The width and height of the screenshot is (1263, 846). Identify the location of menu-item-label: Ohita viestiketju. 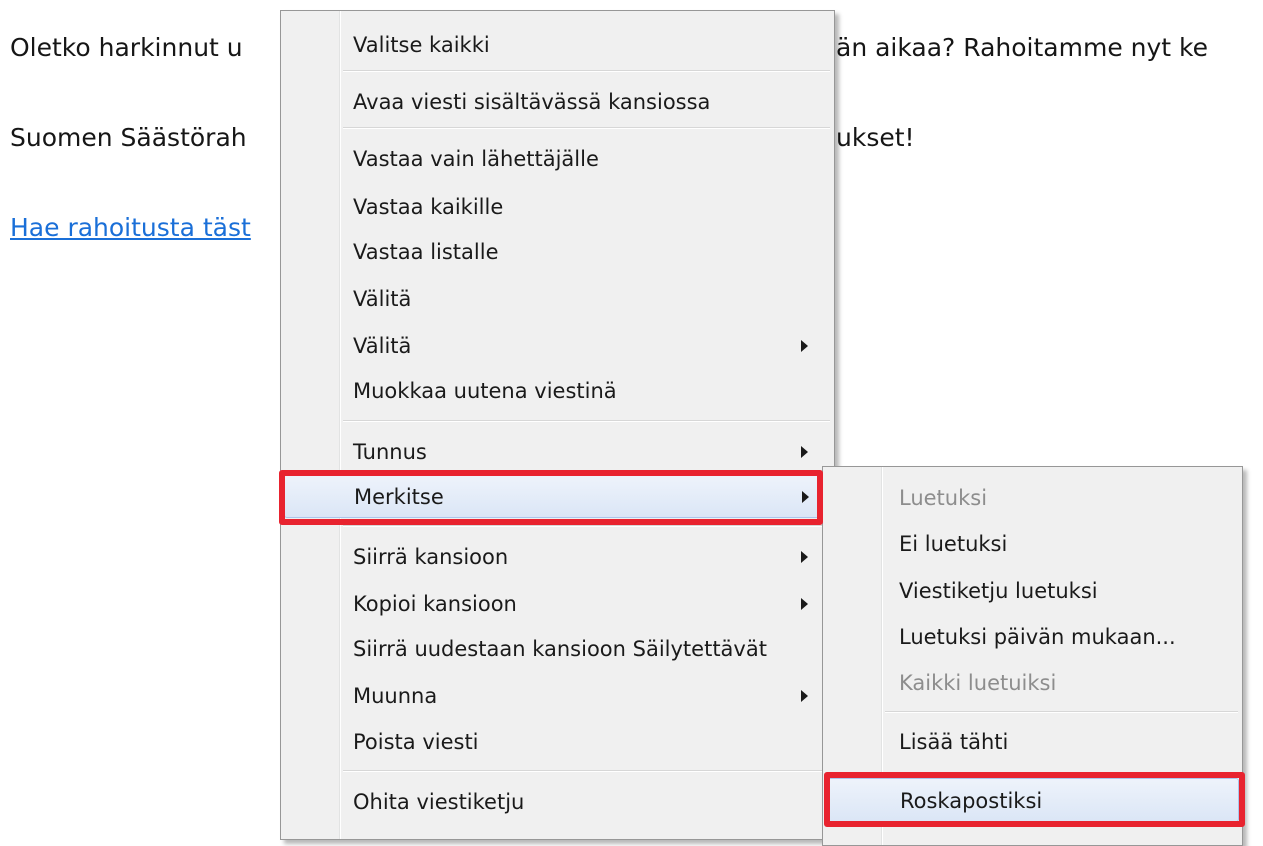
(439, 802).